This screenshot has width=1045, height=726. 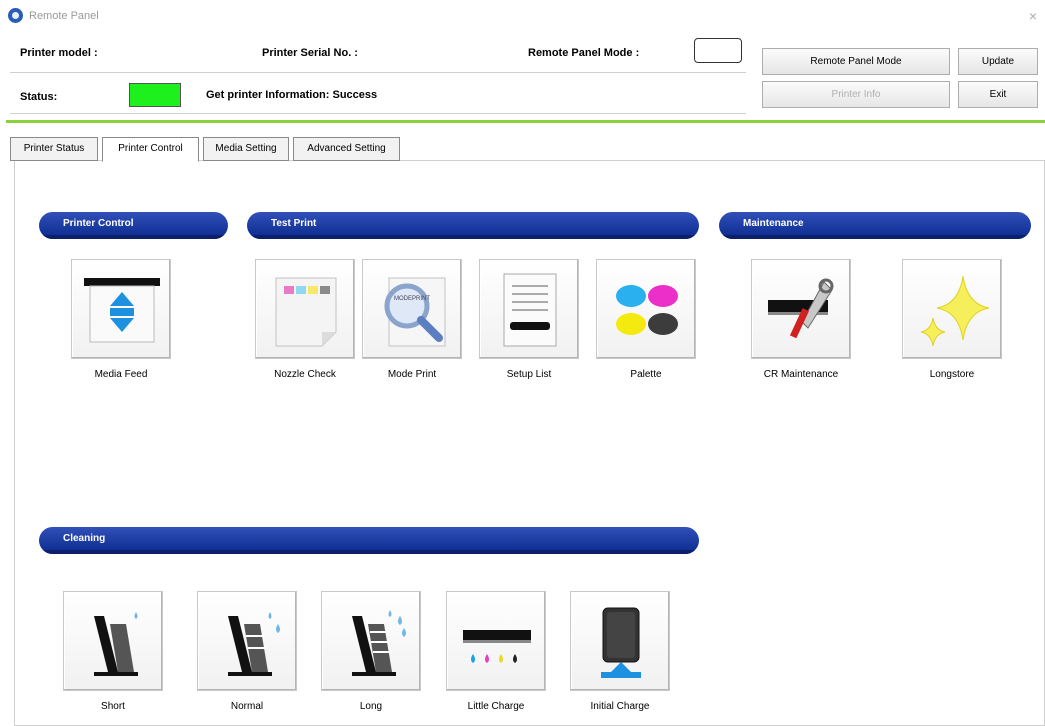 I want to click on short-caption: Short, so click(x=113, y=706).